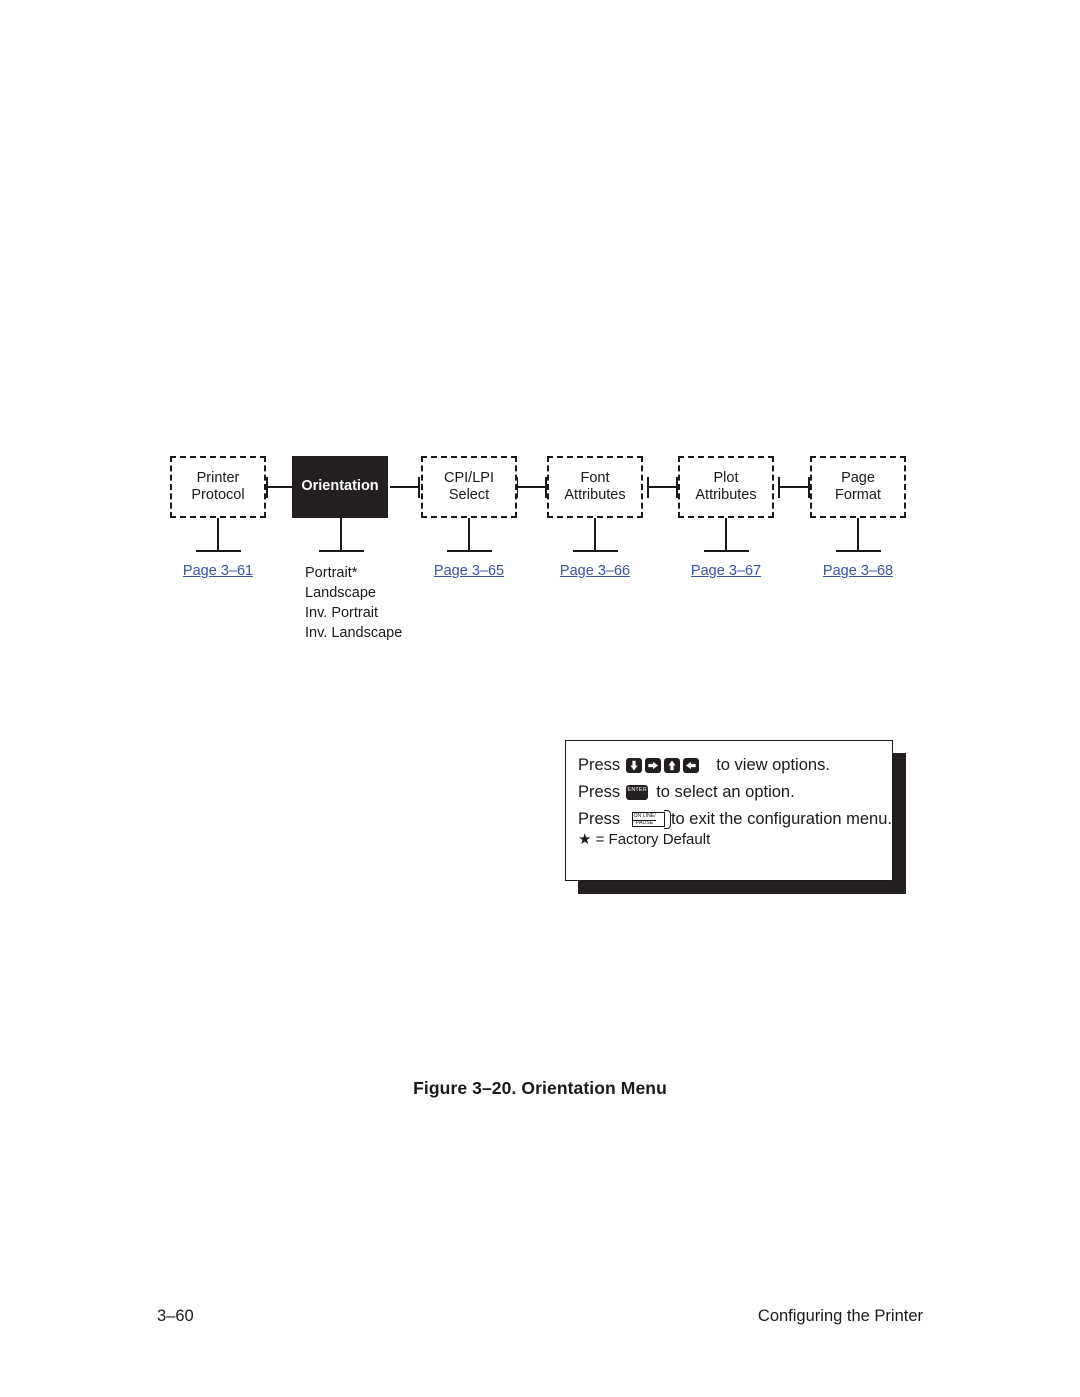 The image size is (1080, 1397). Describe the element at coordinates (218, 495) in the screenshot. I see `node-label-line-2: Protocol` at that location.